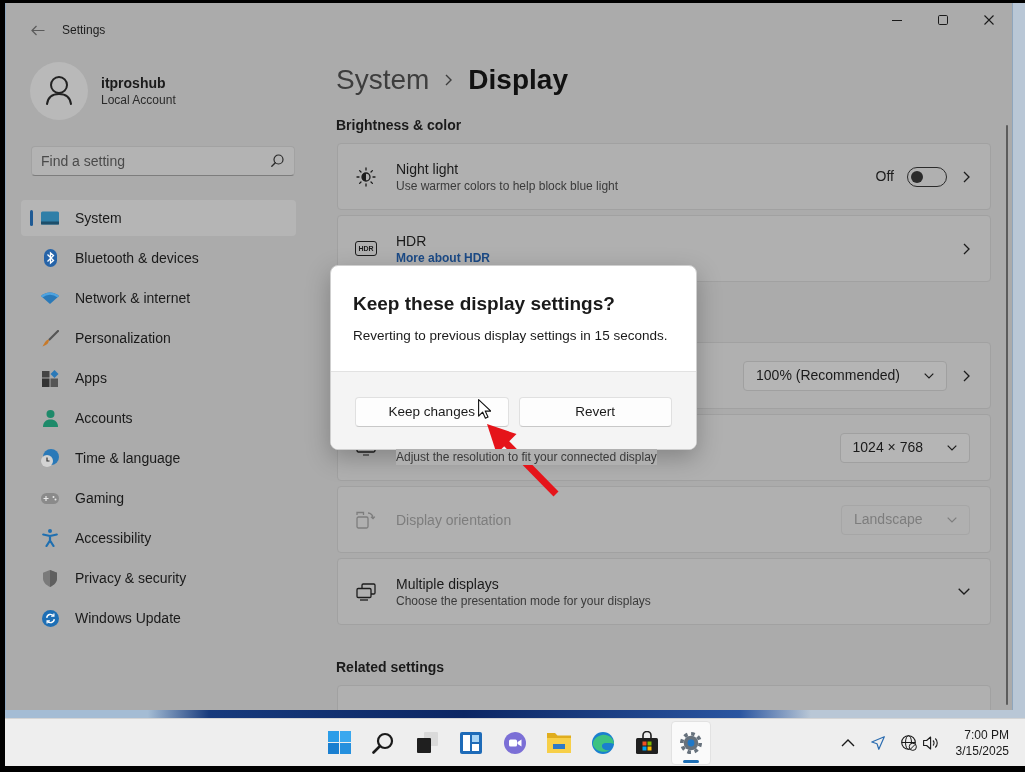 The width and height of the screenshot is (1025, 772). Describe the element at coordinates (411, 240) in the screenshot. I see `setting-title: HDR` at that location.